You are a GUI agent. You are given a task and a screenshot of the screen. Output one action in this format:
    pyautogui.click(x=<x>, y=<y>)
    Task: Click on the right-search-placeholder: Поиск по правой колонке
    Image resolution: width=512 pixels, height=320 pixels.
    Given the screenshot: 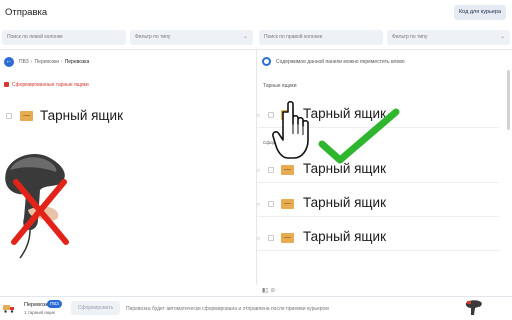 What is the action you would take?
    pyautogui.click(x=293, y=37)
    